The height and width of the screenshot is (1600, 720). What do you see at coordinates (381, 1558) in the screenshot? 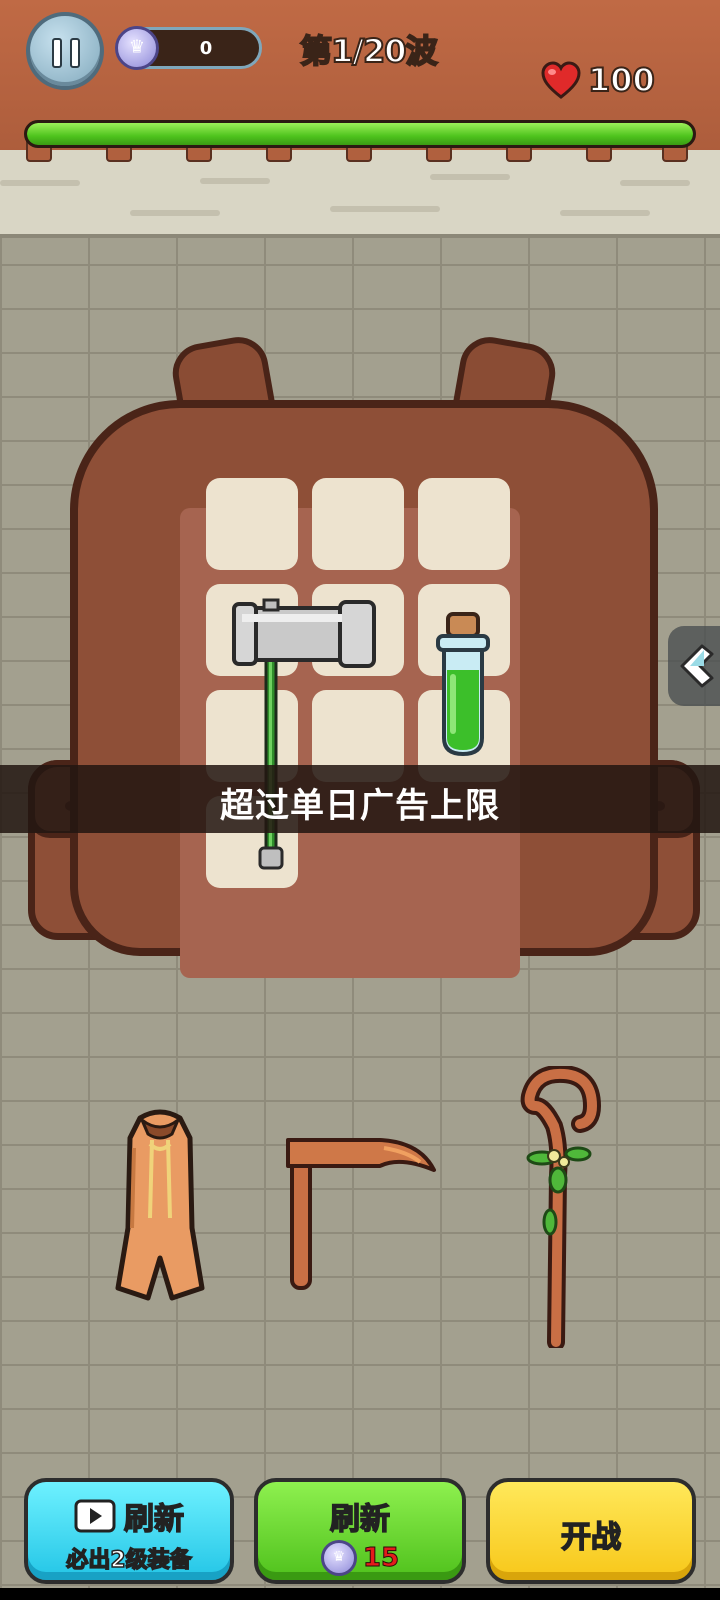
I see `refresh-cost: 15` at bounding box center [381, 1558].